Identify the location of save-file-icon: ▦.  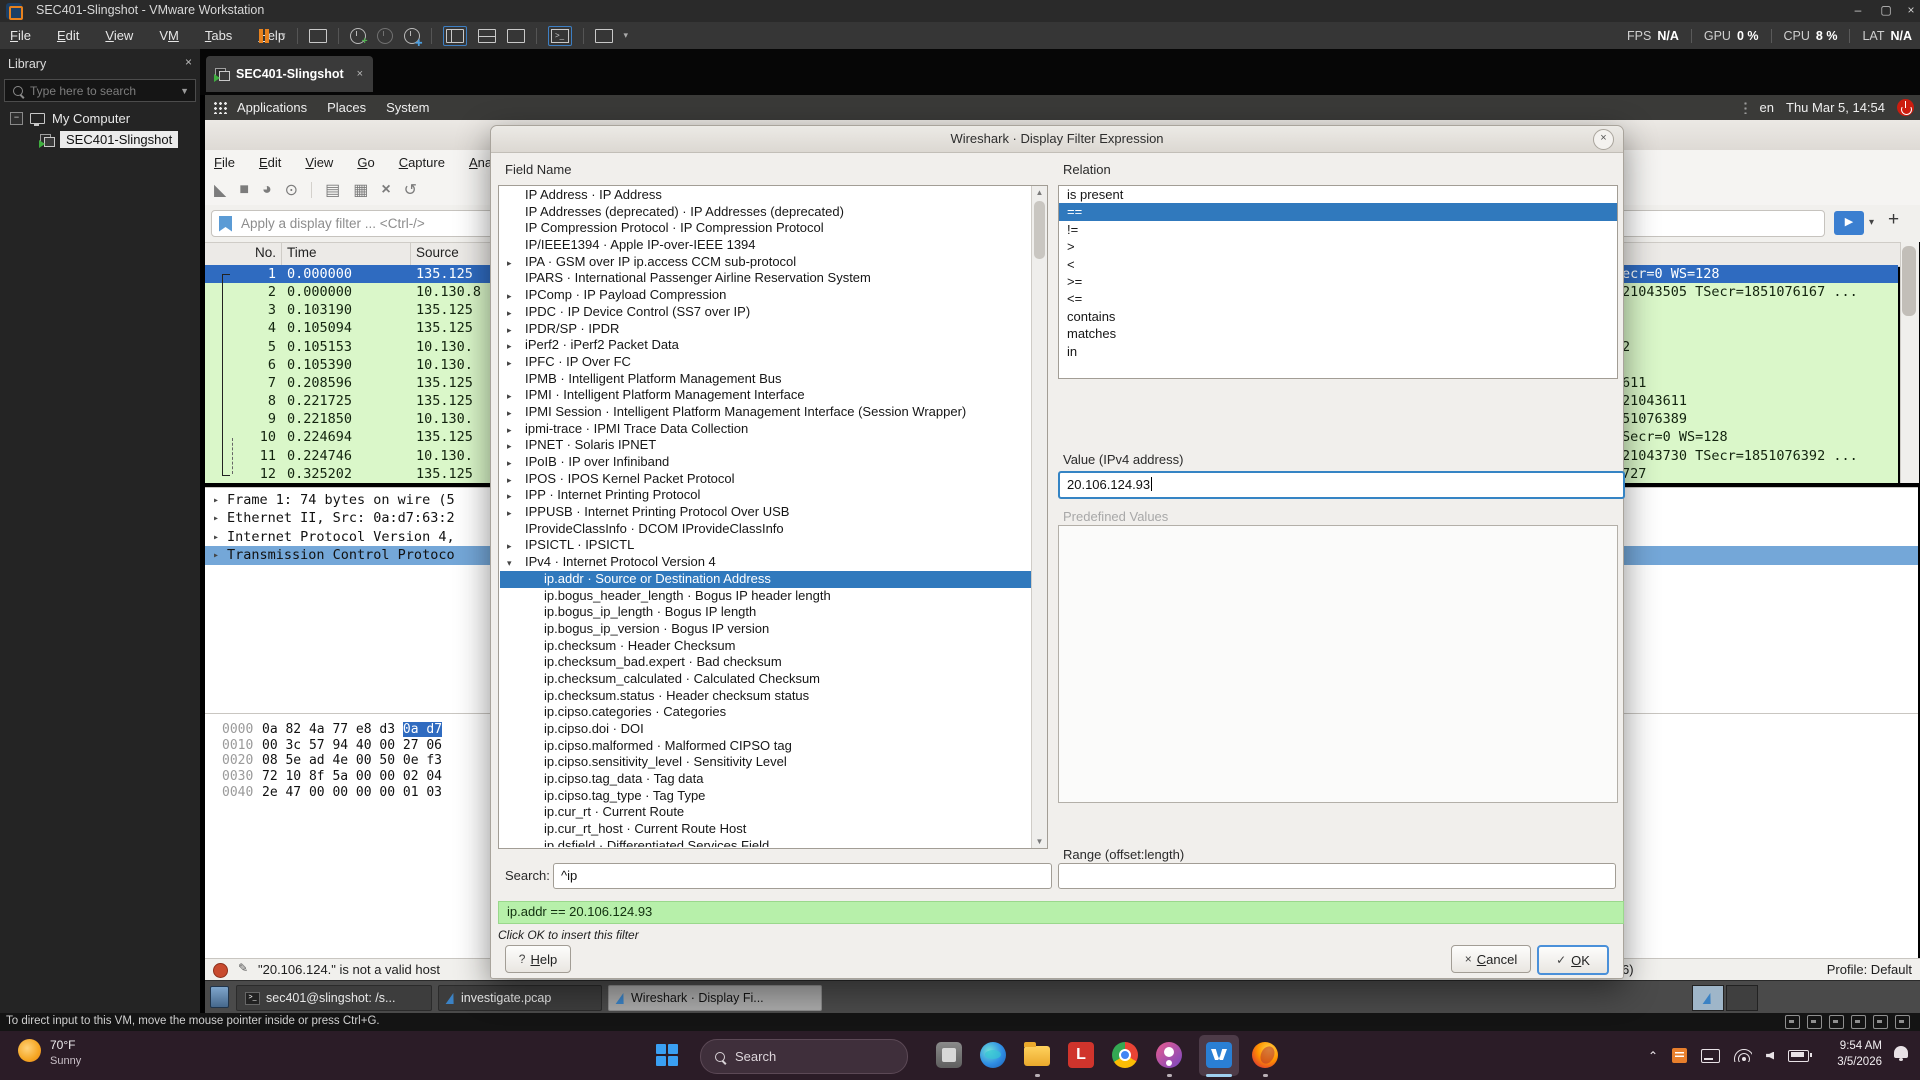
(360, 190).